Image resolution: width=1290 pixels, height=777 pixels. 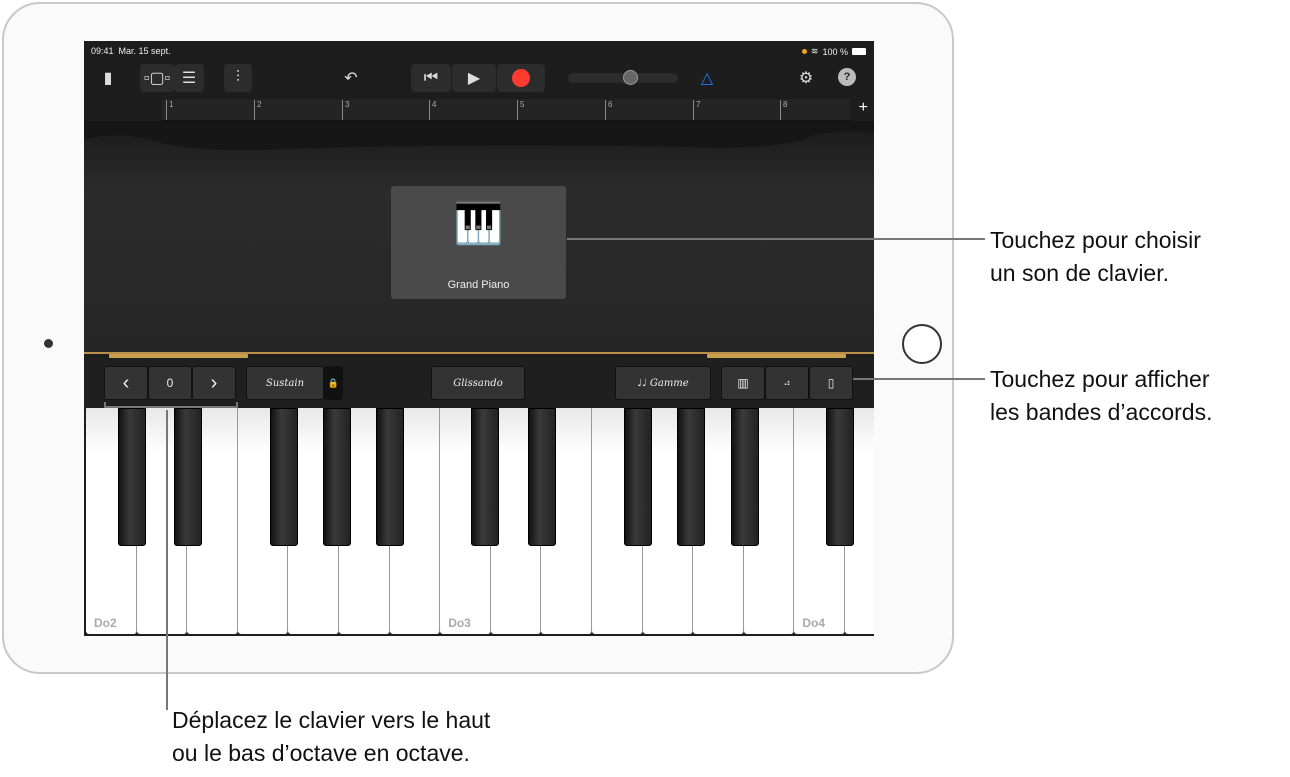 What do you see at coordinates (831, 383) in the screenshot?
I see `chord-strips-icon: ▯` at bounding box center [831, 383].